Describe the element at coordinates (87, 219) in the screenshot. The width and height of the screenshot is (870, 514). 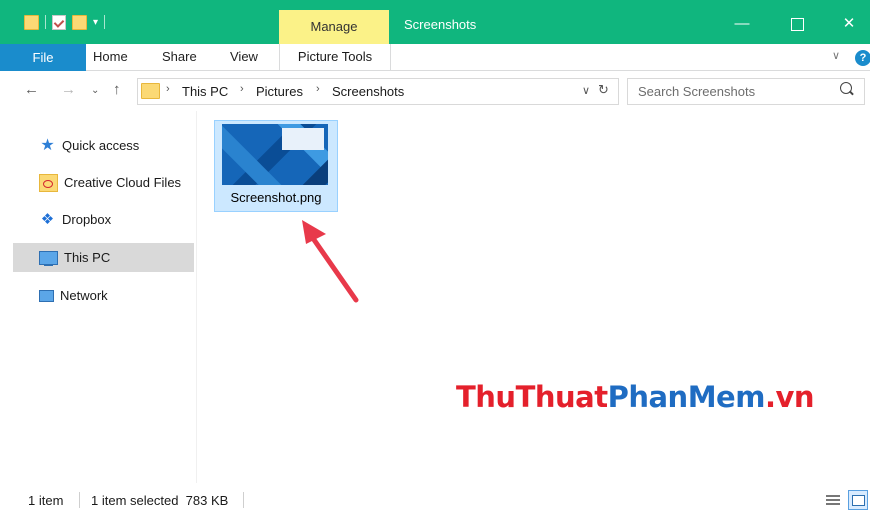
I see `sidebar-item-label: Dropbox` at that location.